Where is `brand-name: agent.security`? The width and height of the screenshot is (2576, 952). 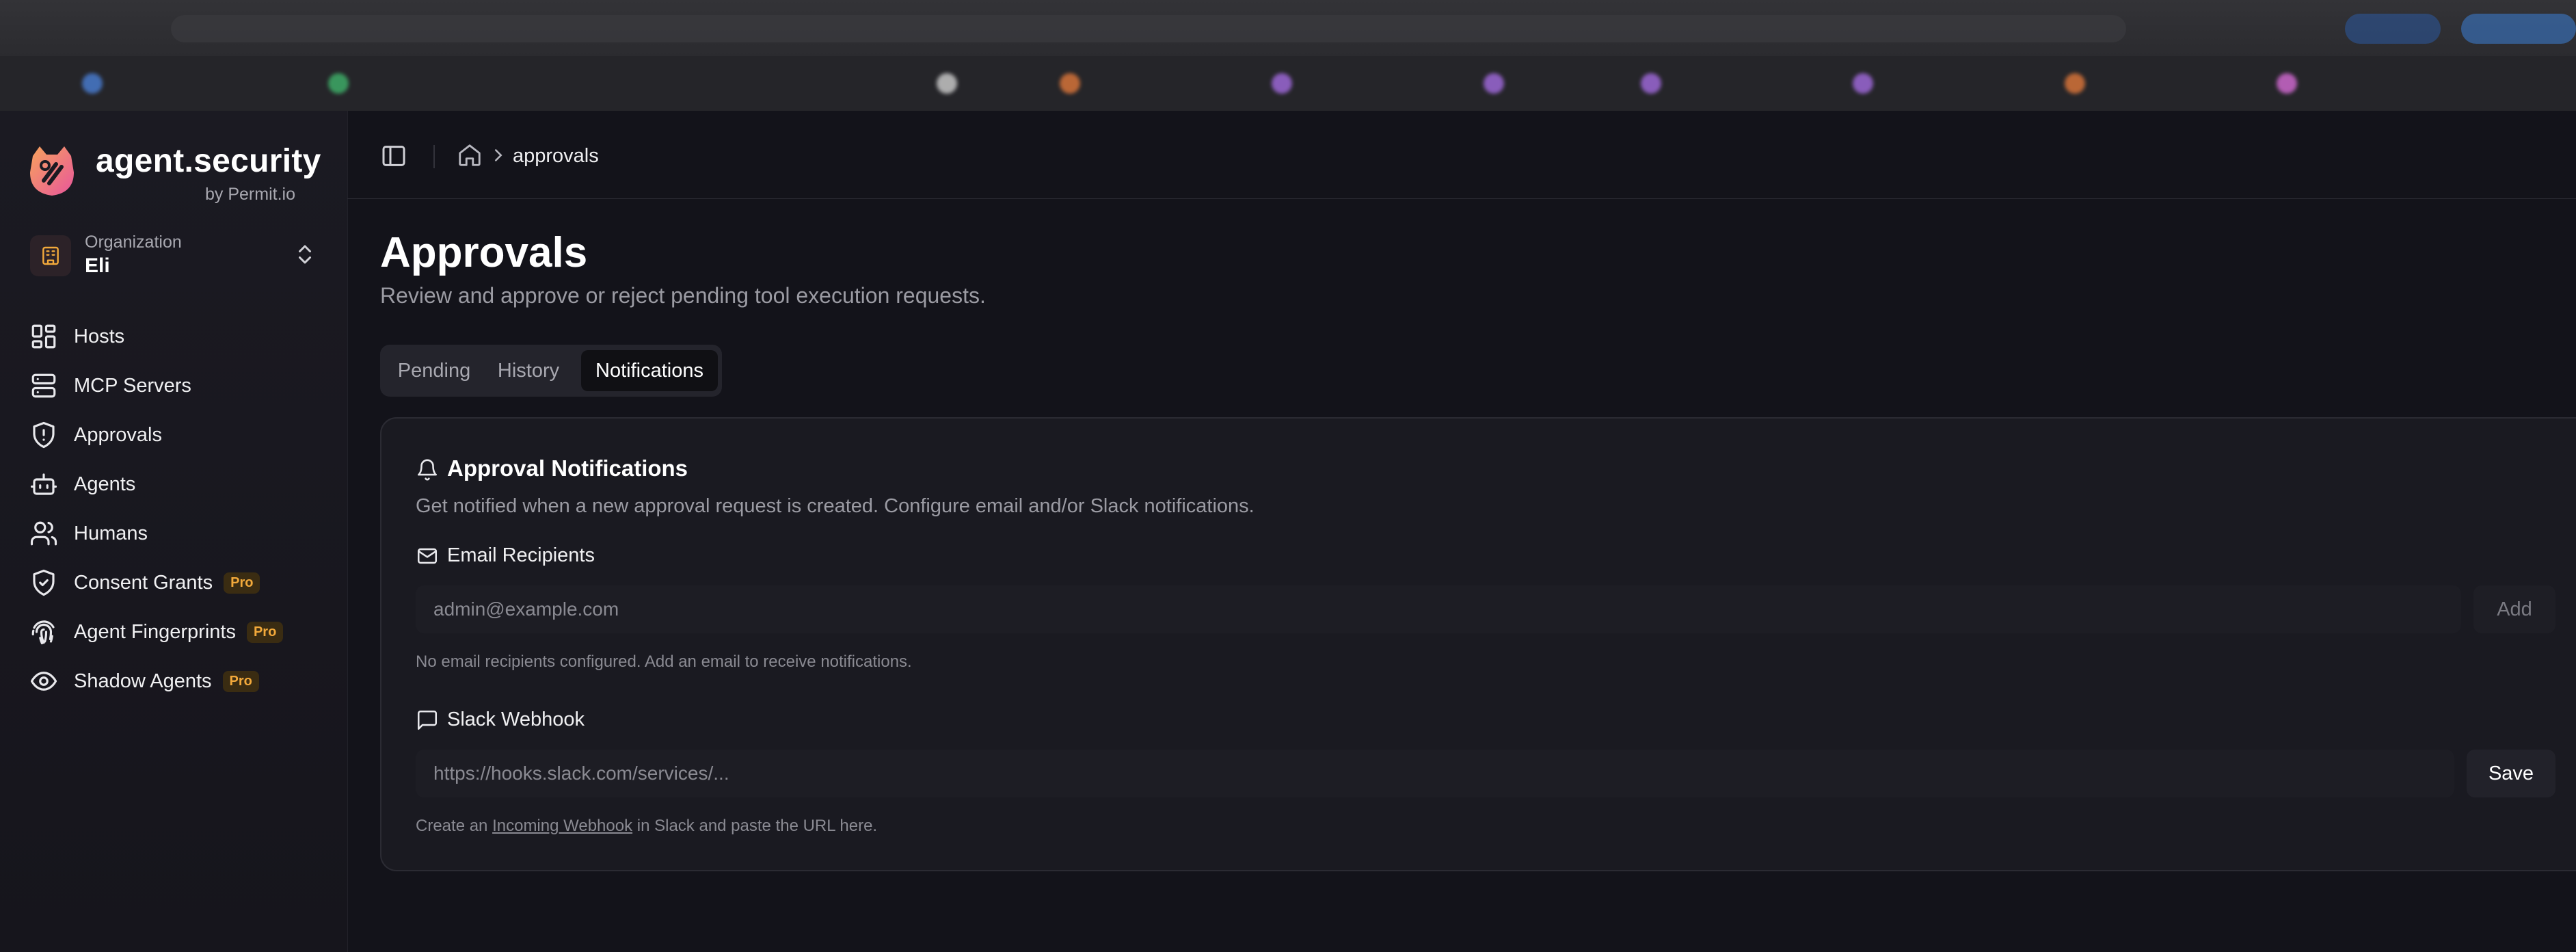 brand-name: agent.security is located at coordinates (208, 161).